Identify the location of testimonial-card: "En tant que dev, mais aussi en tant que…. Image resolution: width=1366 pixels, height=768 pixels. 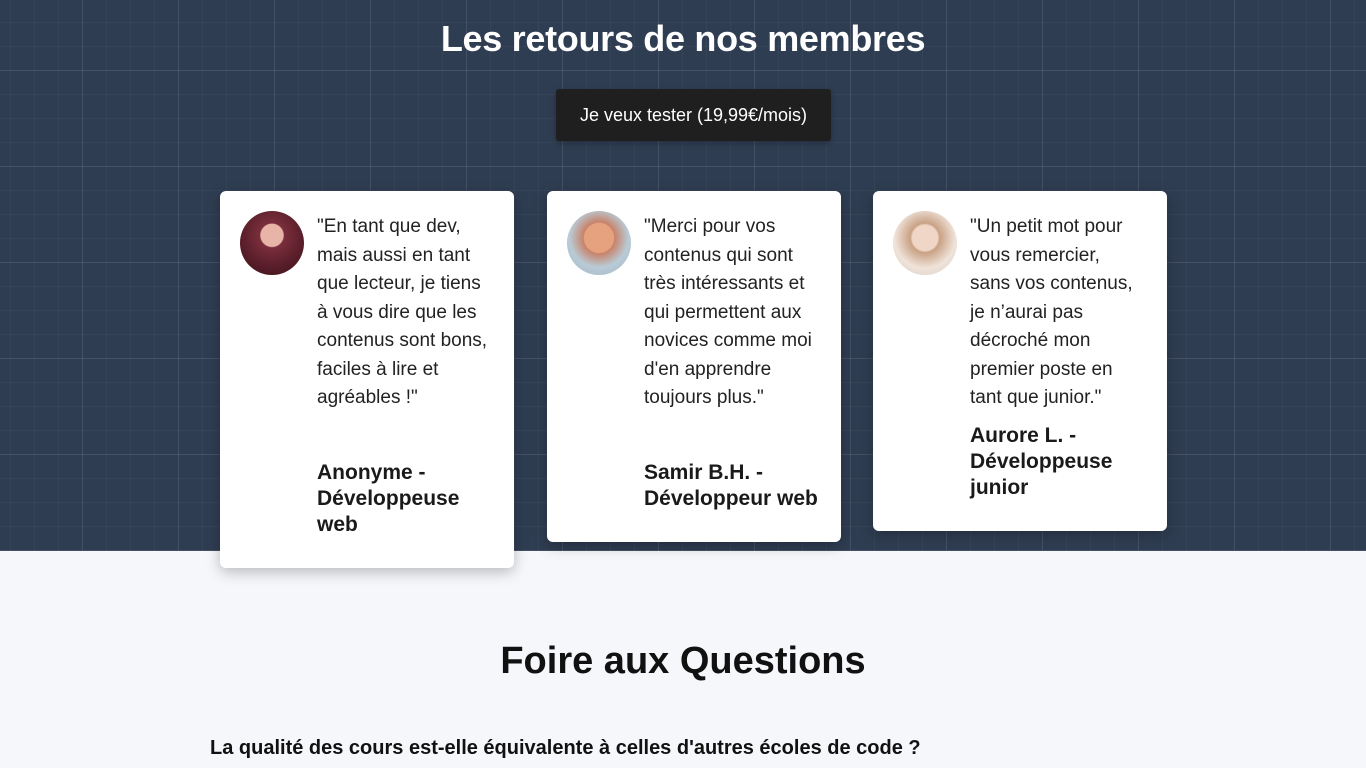
(367, 379).